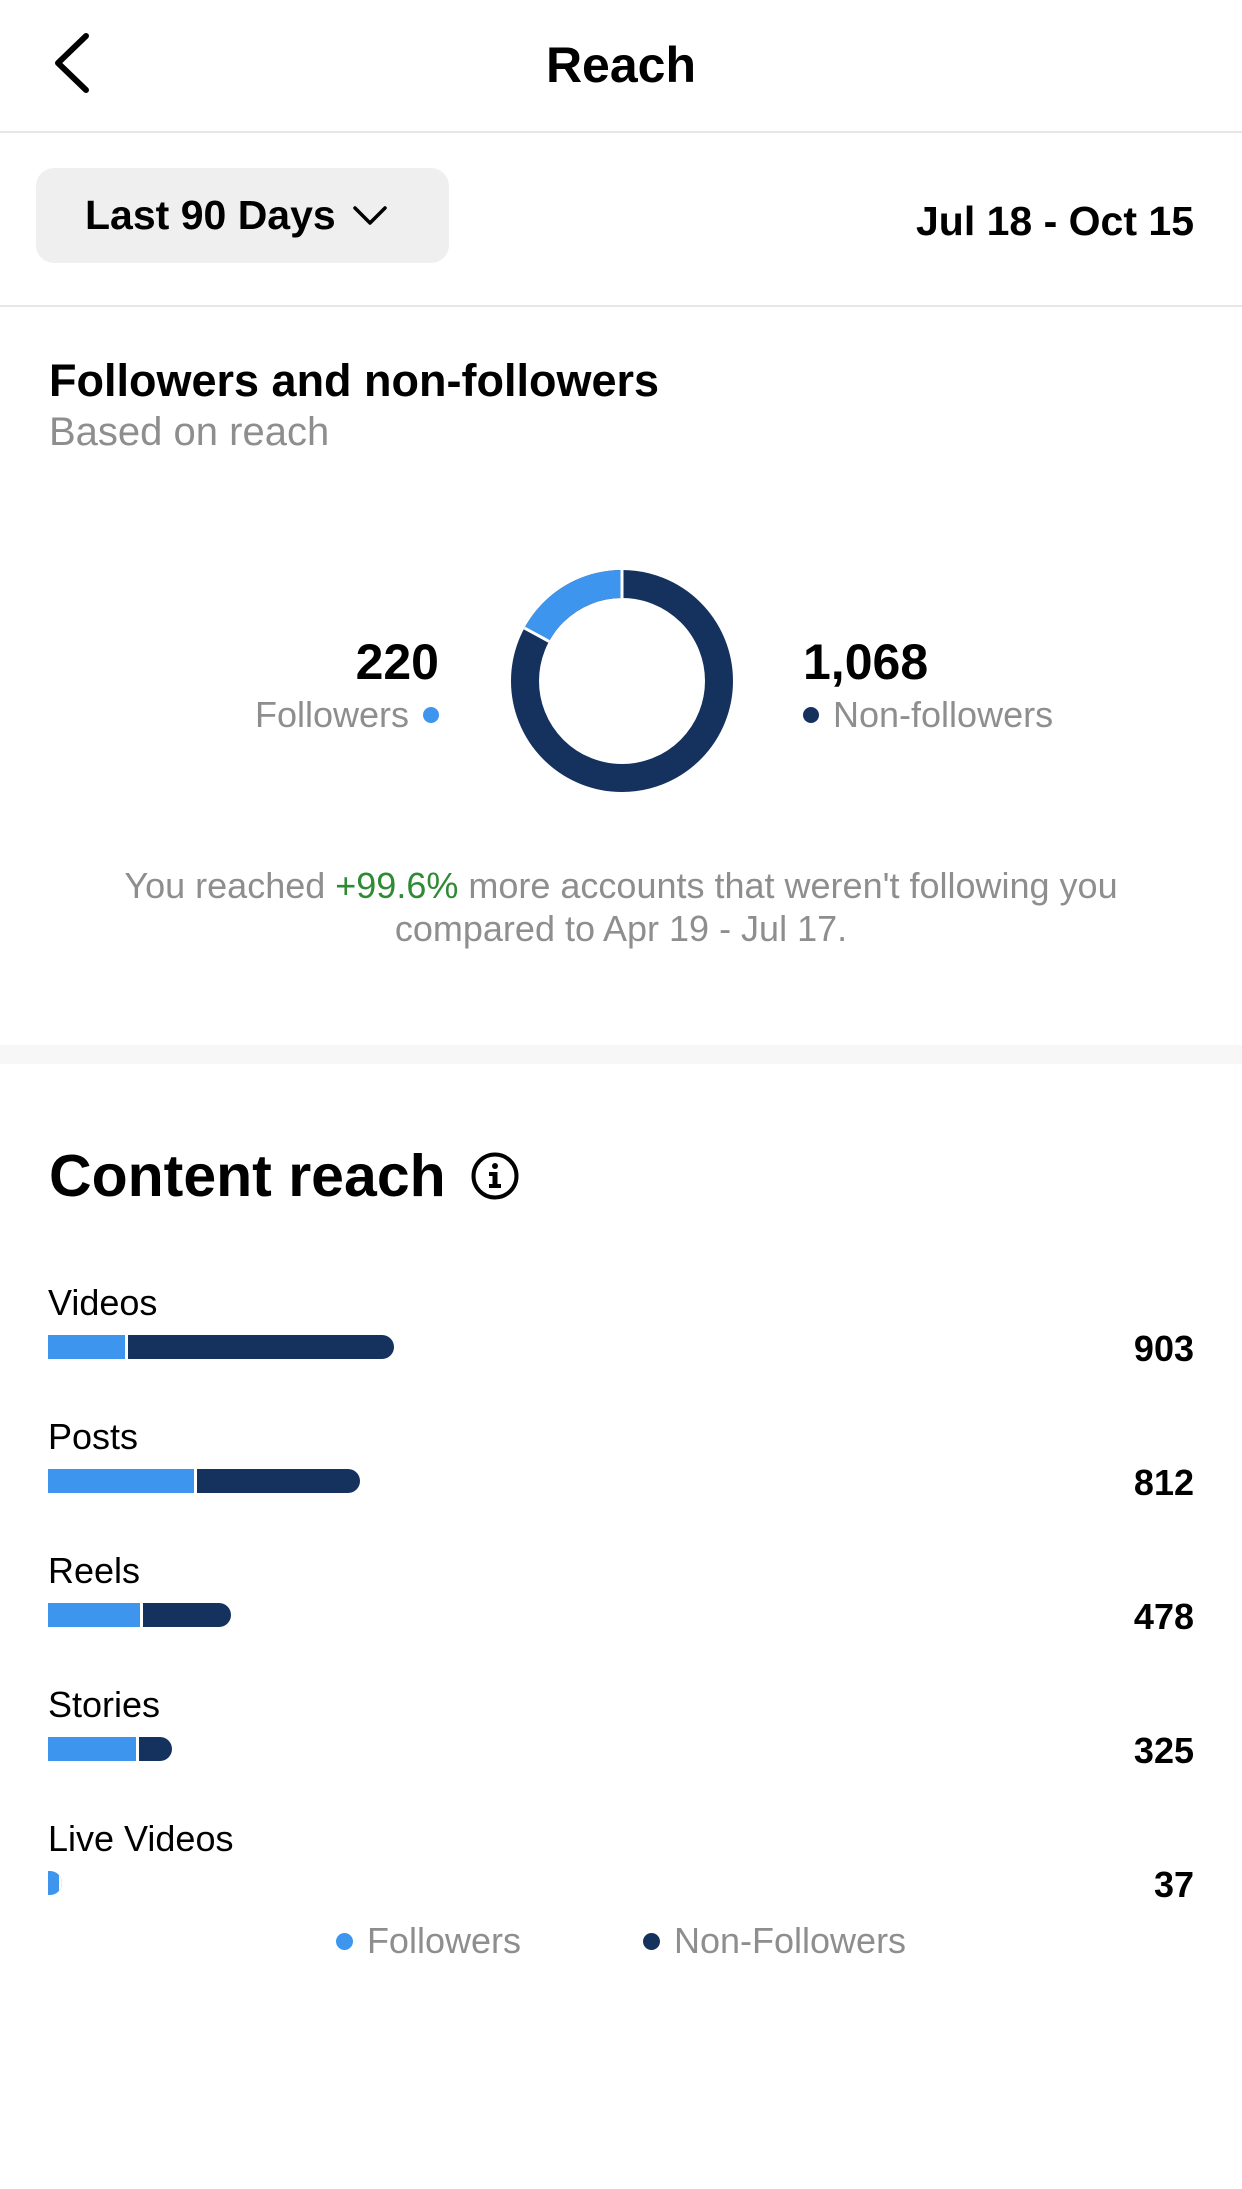  What do you see at coordinates (354, 380) in the screenshot?
I see `section-title: Followers and non-followers` at bounding box center [354, 380].